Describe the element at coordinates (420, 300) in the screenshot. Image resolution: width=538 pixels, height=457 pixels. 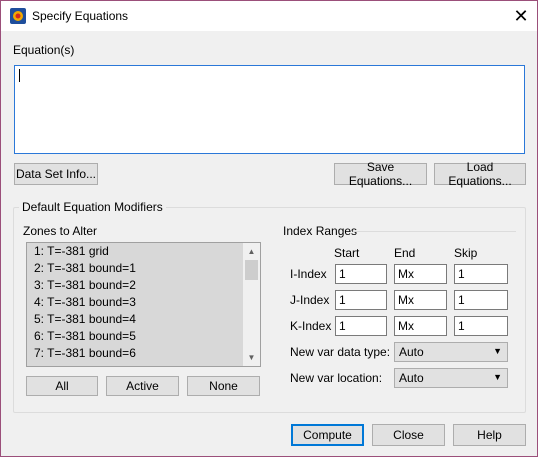
I see `j-index-end-input` at that location.